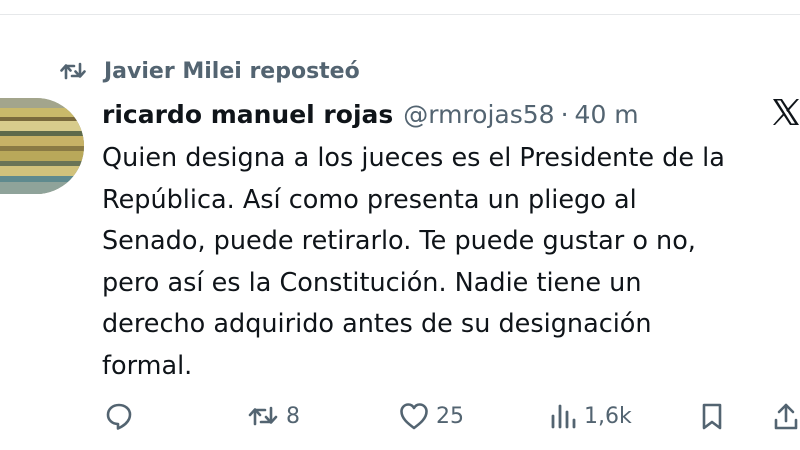 Image resolution: width=800 pixels, height=450 pixels. I want to click on share-icon, so click(786, 416).